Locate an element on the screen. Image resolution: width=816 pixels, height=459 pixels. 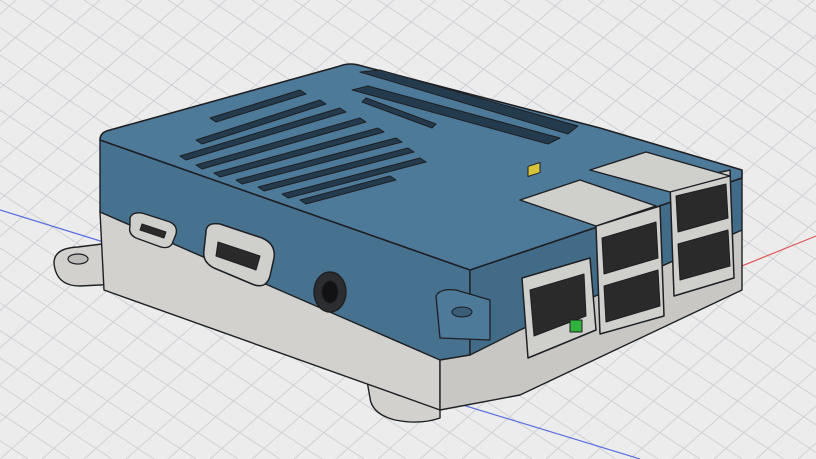
audio-jack-icon is located at coordinates (330, 292).